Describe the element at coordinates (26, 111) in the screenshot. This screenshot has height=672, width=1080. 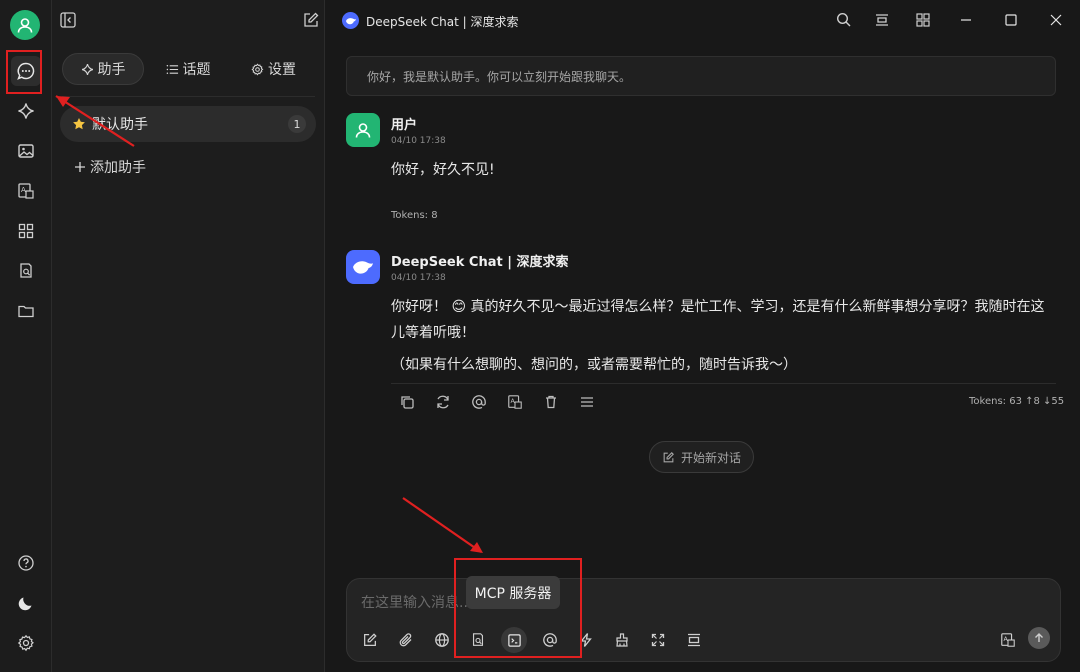
I see `agents-nav-button` at that location.